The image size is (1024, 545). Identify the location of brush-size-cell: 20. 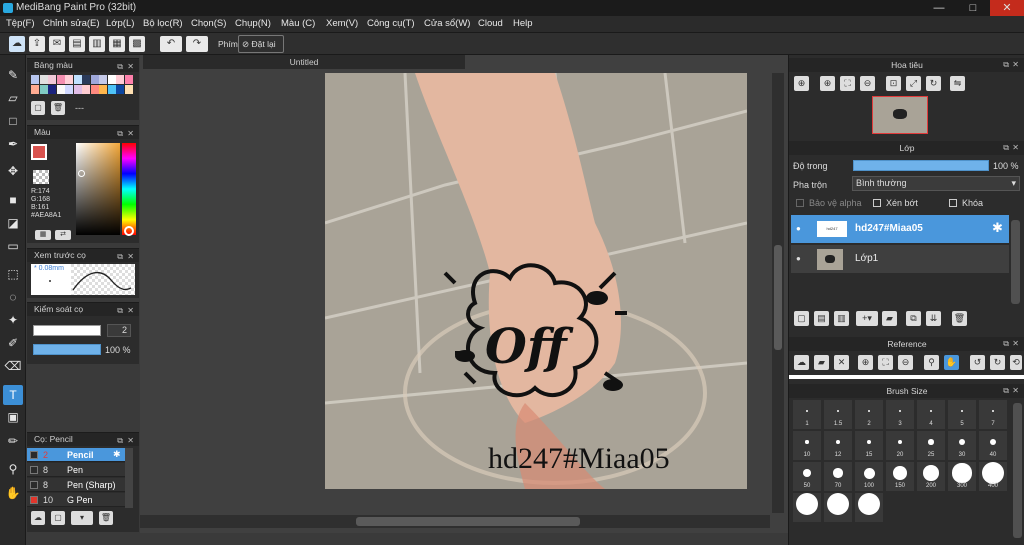
(900, 445).